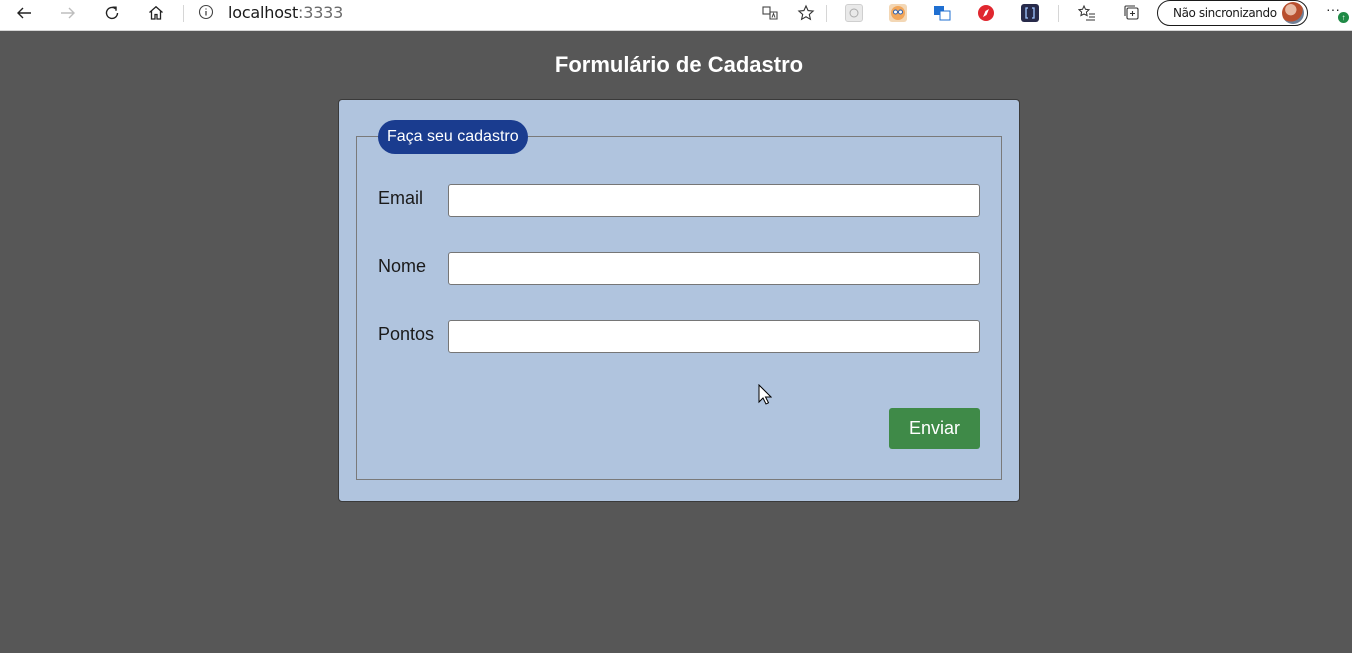 The width and height of the screenshot is (1352, 653). What do you see at coordinates (934, 428) in the screenshot?
I see `submit-button: Enviar` at bounding box center [934, 428].